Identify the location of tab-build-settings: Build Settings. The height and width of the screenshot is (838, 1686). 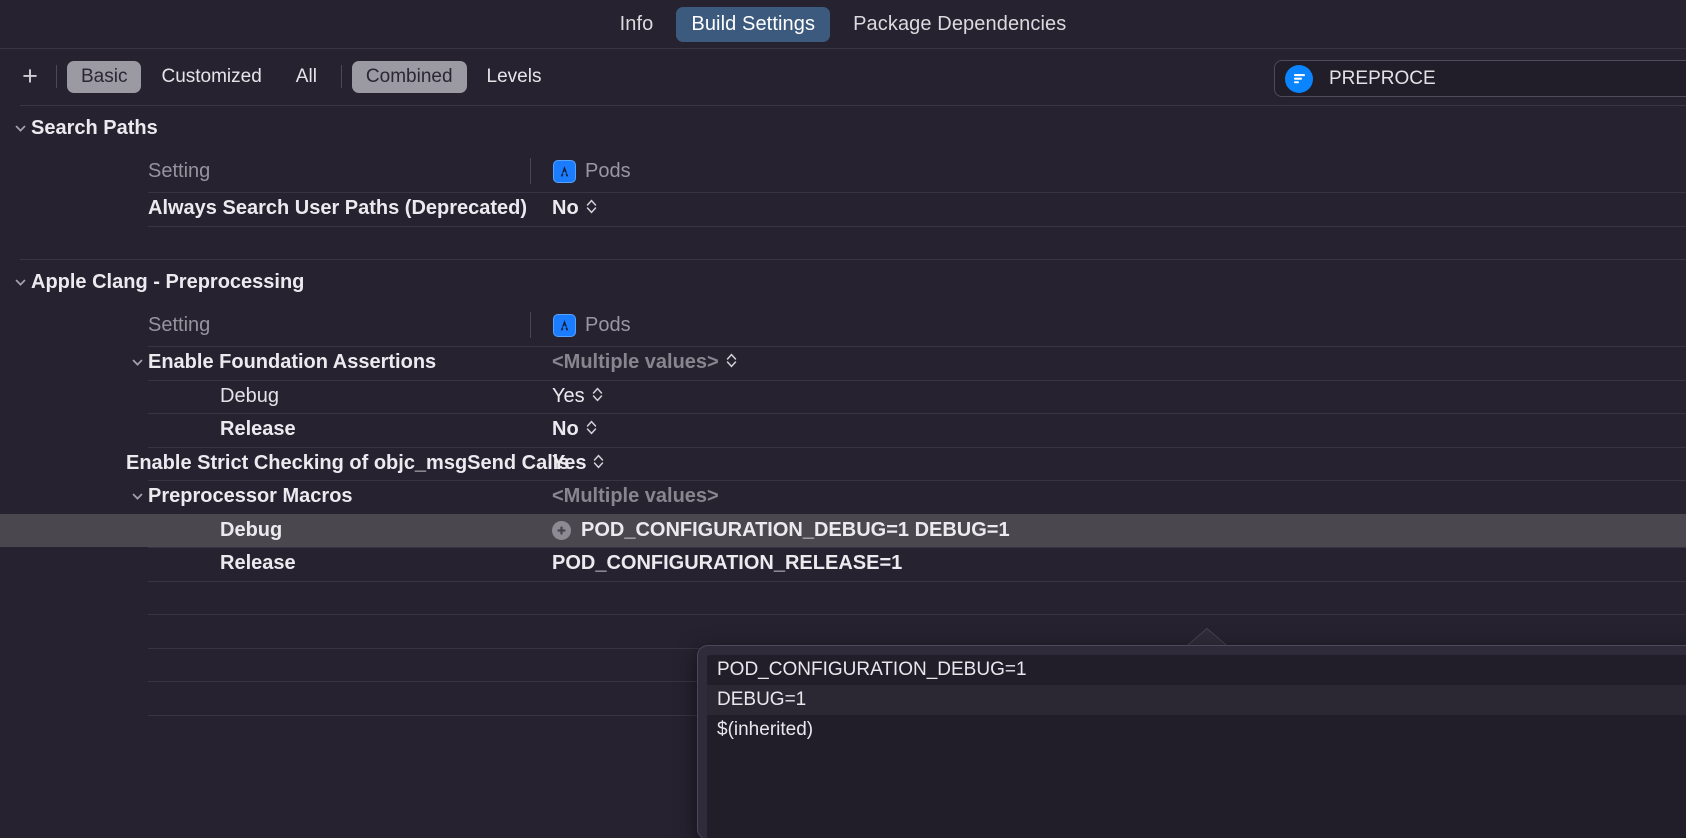
(753, 24).